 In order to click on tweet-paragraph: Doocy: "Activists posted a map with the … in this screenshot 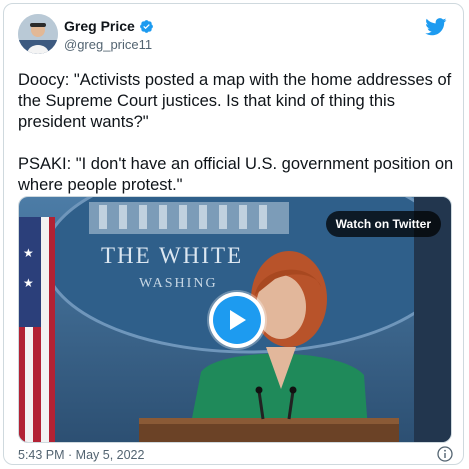, I will do `click(235, 101)`.